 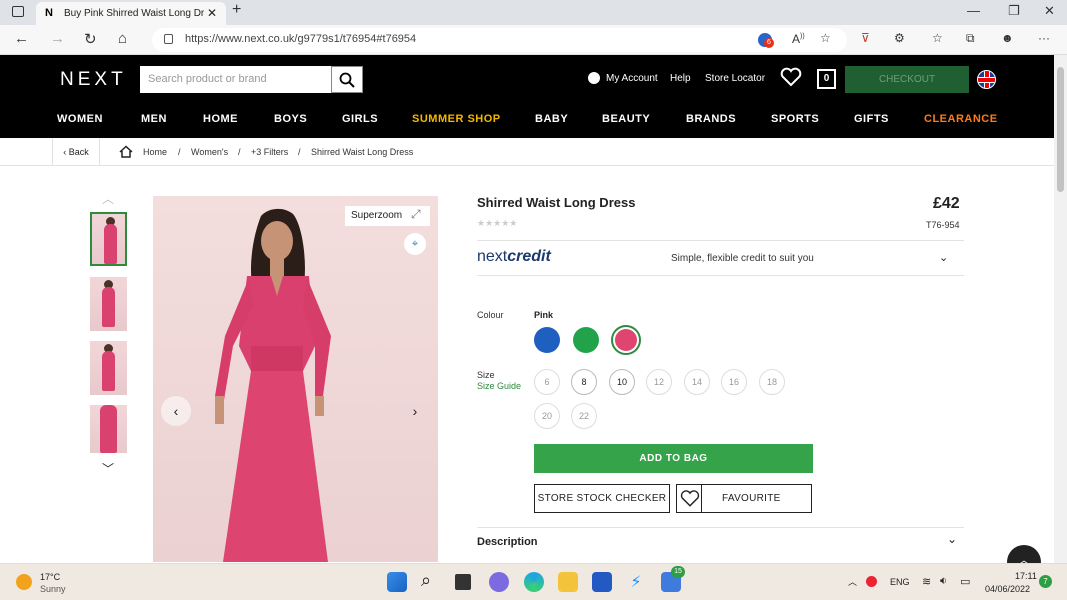 What do you see at coordinates (659, 382) in the screenshot?
I see `size-option: 12` at bounding box center [659, 382].